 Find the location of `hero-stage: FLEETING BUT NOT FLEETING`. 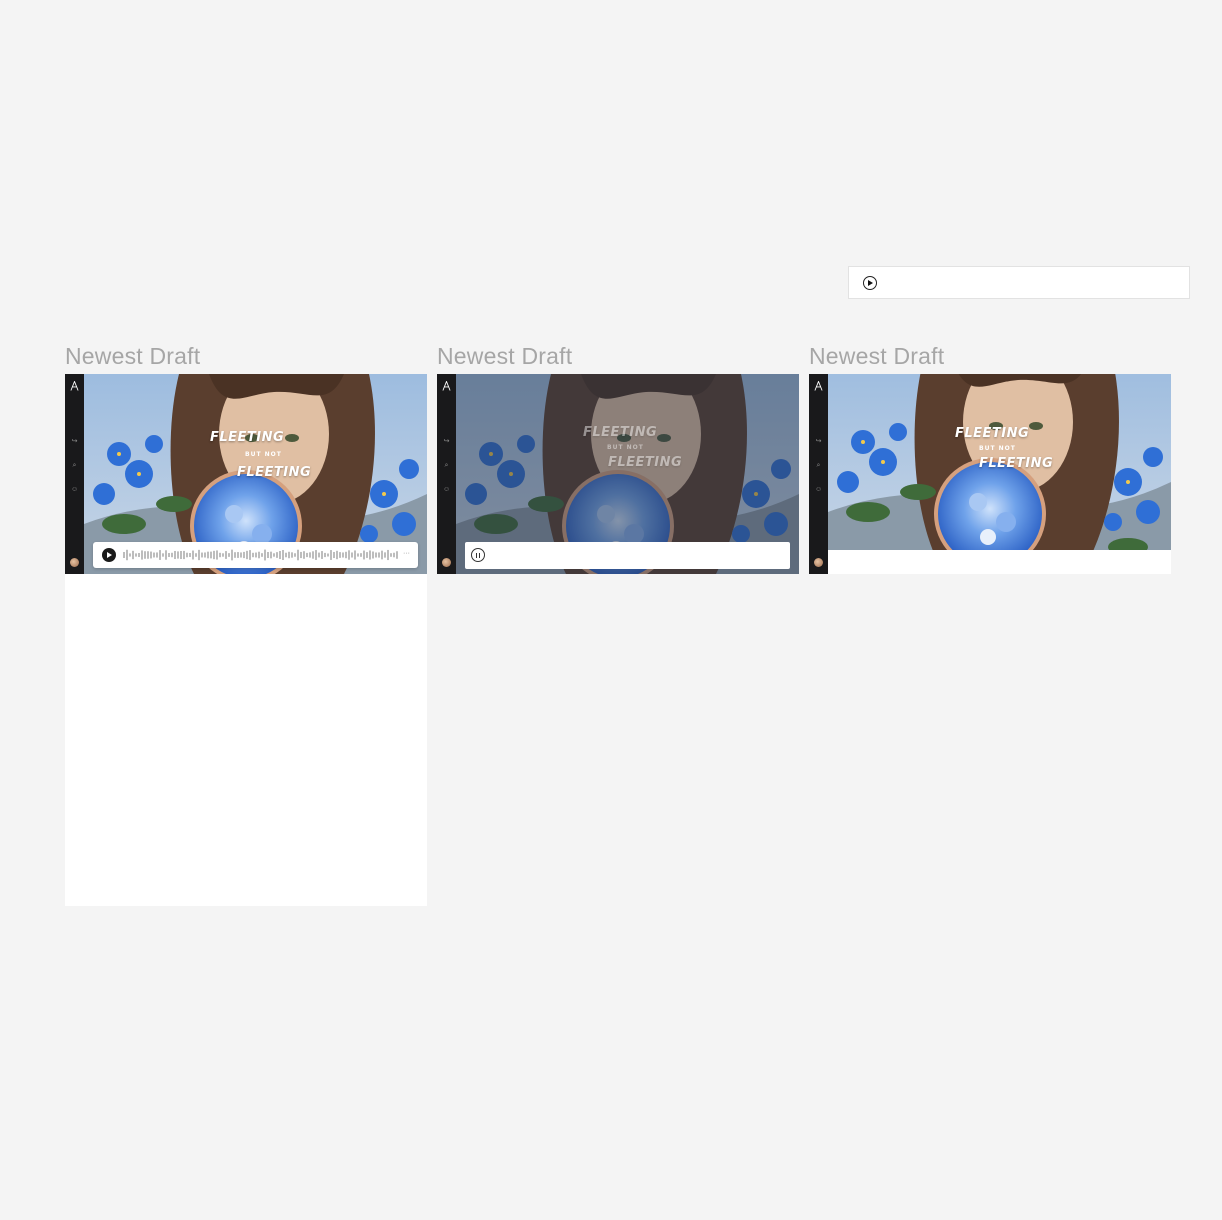

hero-stage: FLEETING BUT NOT FLEETING is located at coordinates (990, 462).